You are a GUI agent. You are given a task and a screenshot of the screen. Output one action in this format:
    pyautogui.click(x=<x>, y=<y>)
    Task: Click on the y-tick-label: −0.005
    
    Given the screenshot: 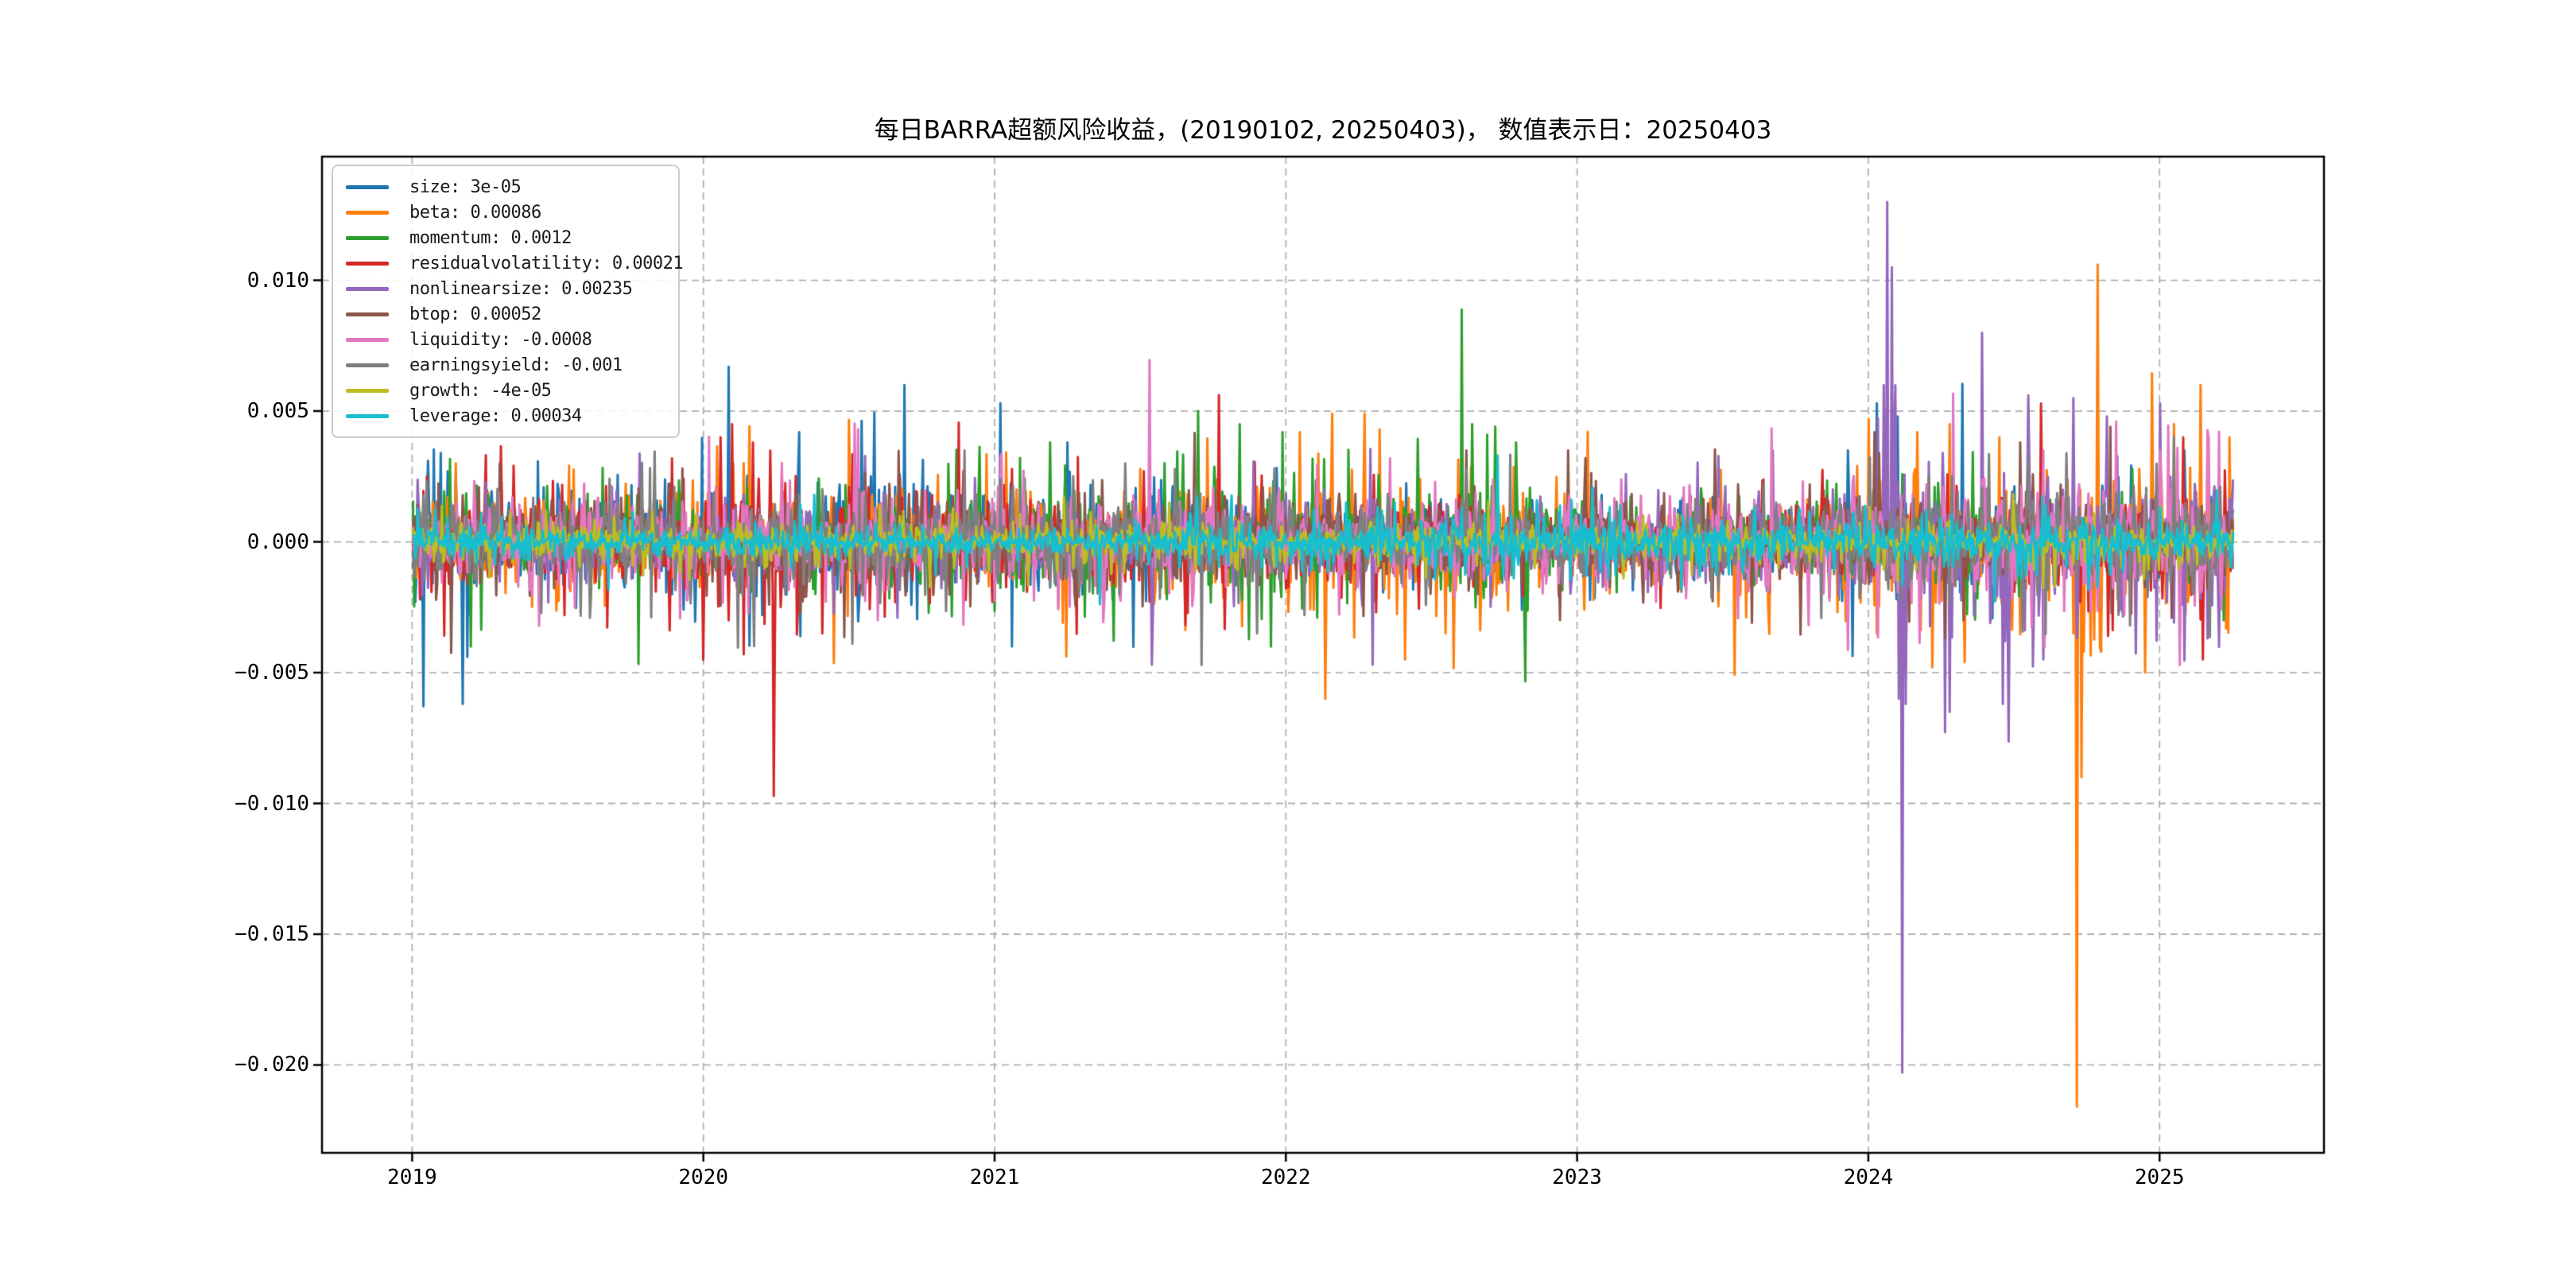 What is the action you would take?
    pyautogui.click(x=272, y=673)
    